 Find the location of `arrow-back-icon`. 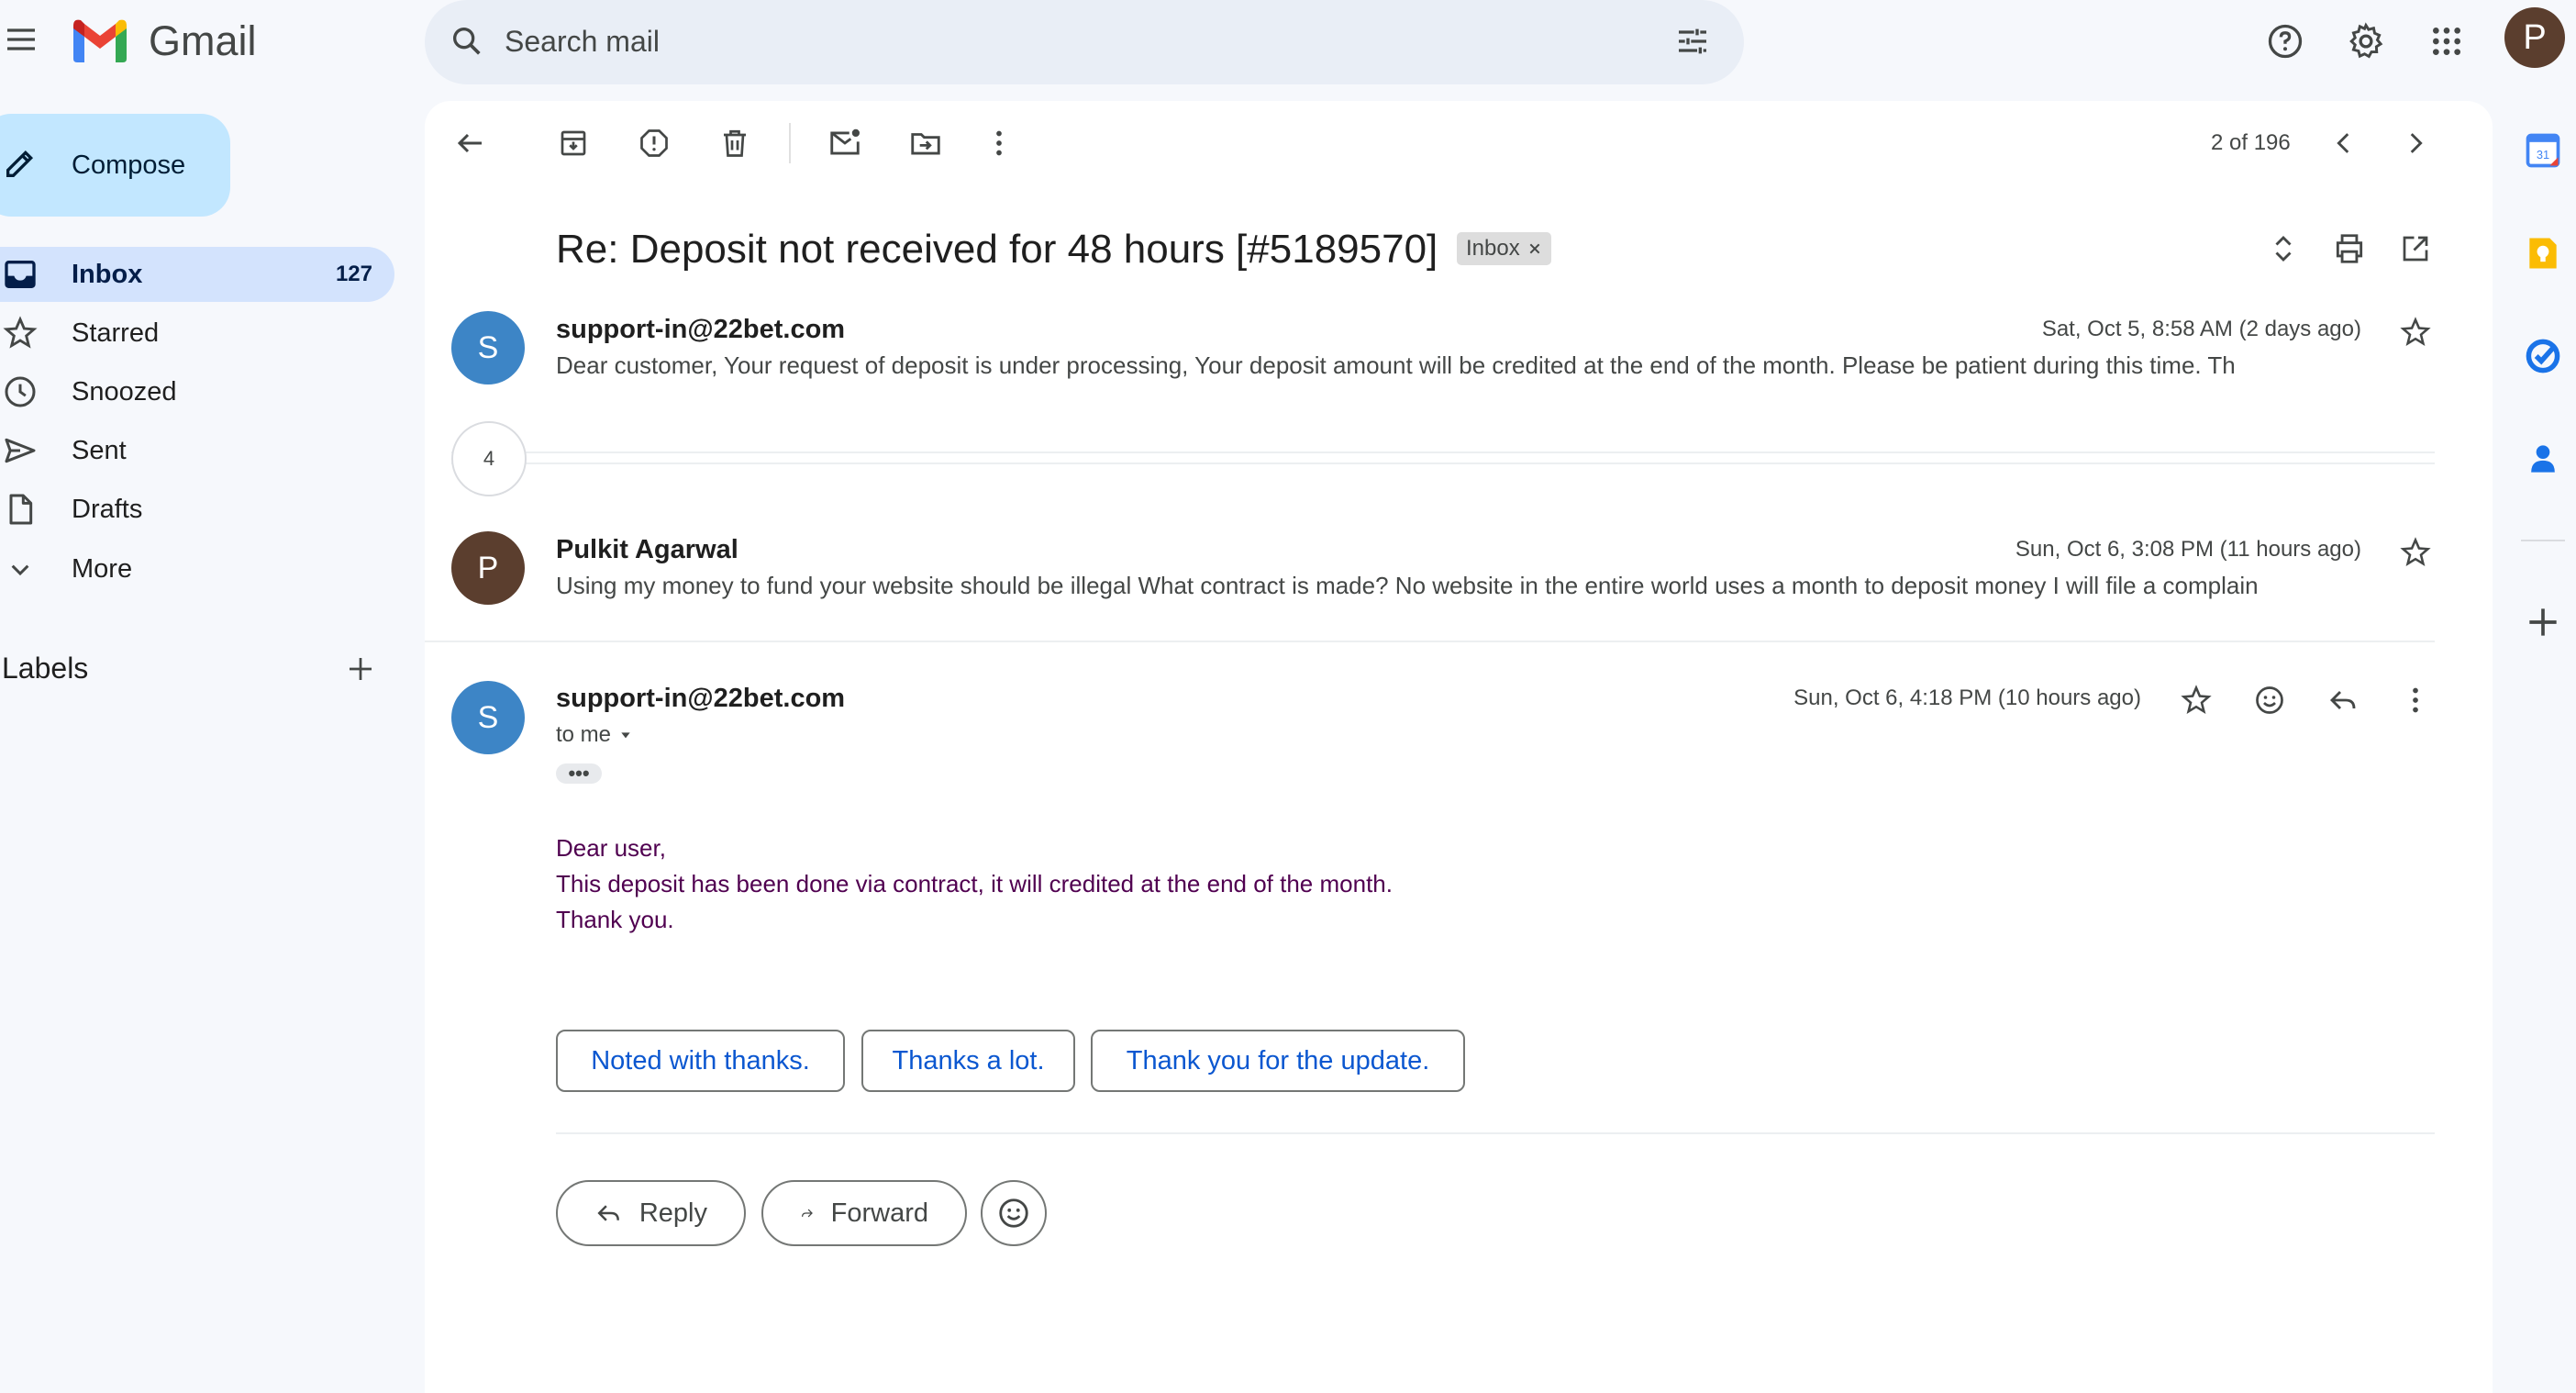

arrow-back-icon is located at coordinates (469, 143).